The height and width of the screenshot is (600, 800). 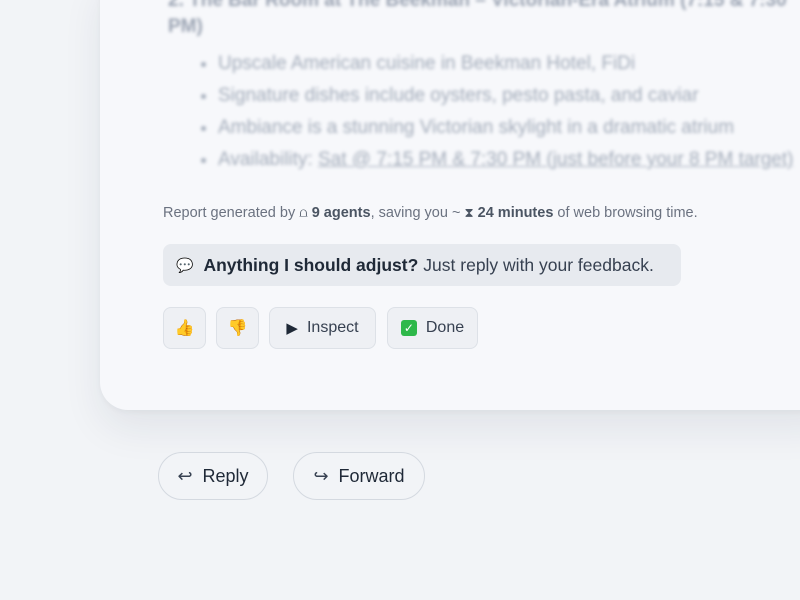 I want to click on inspect-button: ▶ Inspect, so click(x=322, y=328).